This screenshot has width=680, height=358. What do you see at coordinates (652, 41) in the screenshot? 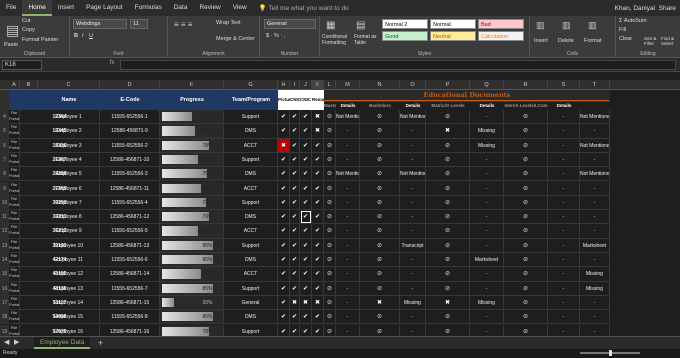
I see `sort-filter-button: Sort & Filter` at bounding box center [652, 41].